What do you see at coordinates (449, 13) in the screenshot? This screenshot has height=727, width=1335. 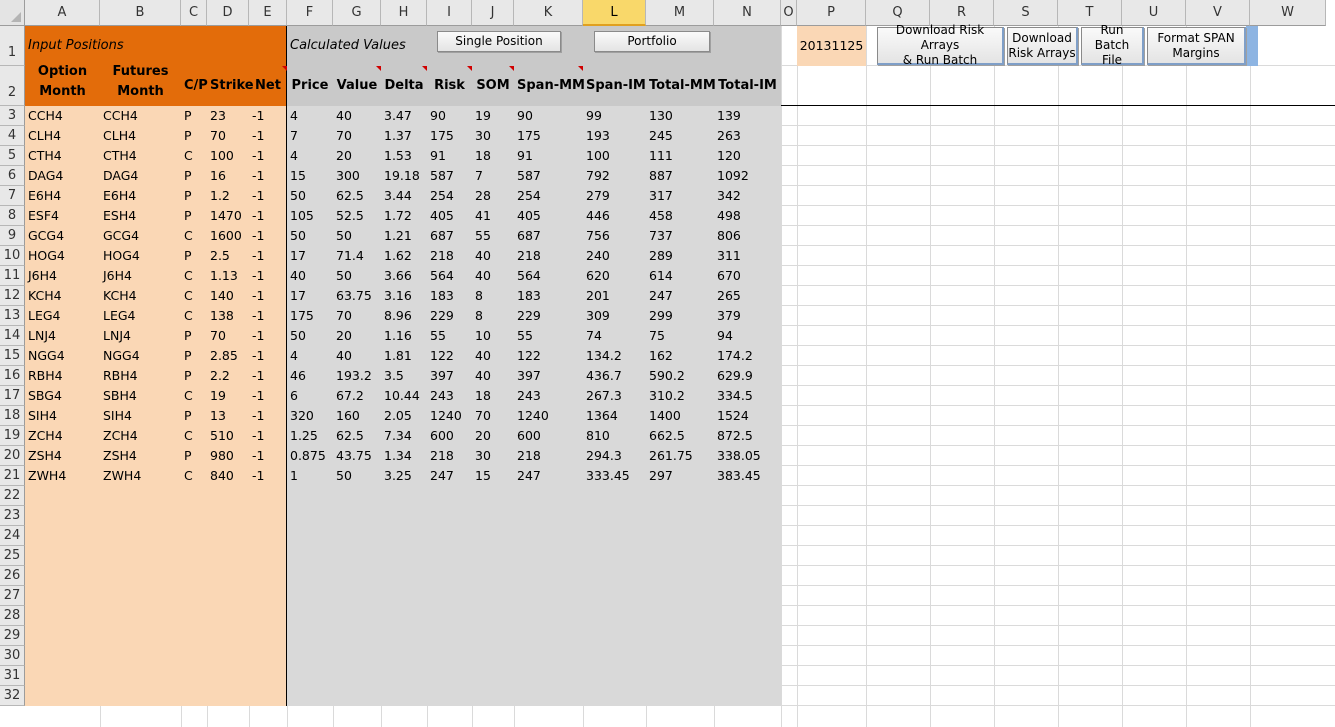 I see `column-header-i: I` at bounding box center [449, 13].